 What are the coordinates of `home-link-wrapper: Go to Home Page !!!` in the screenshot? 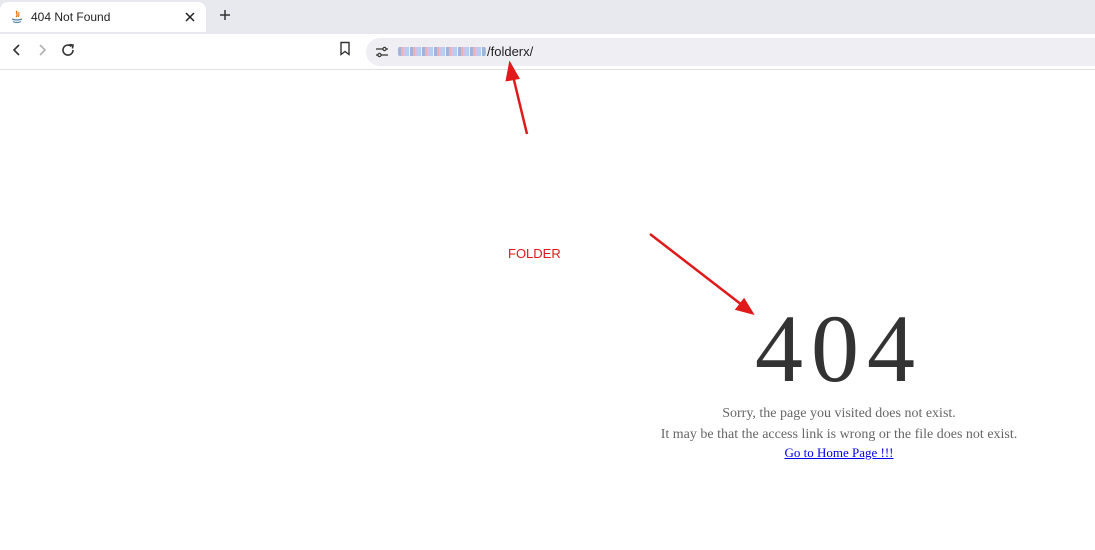 It's located at (839, 453).